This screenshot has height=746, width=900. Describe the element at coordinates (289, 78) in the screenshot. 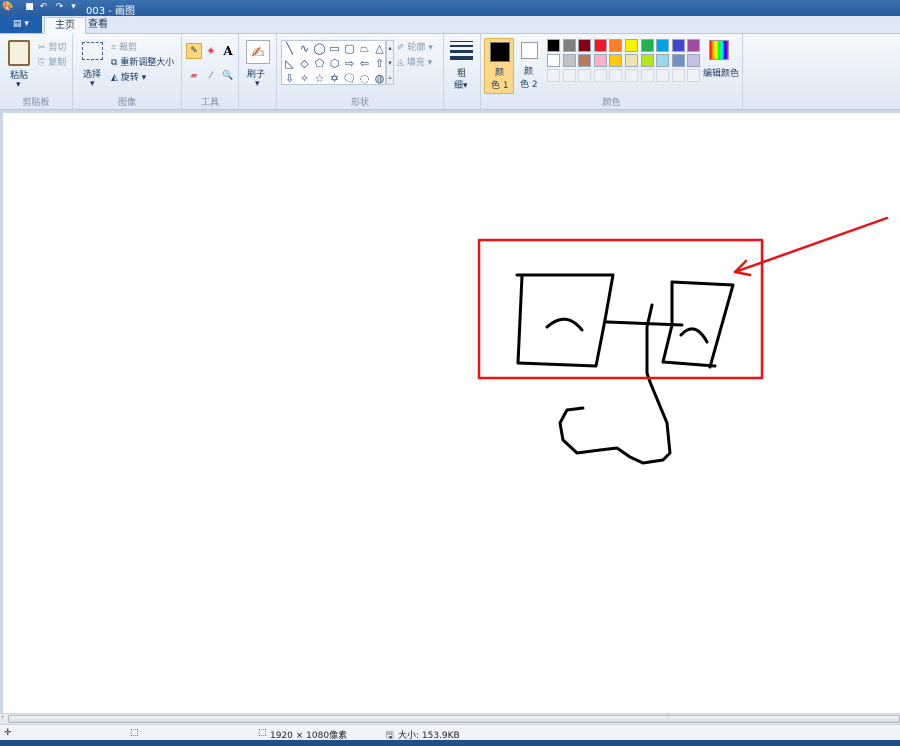

I see `shape-item: ⇩` at that location.